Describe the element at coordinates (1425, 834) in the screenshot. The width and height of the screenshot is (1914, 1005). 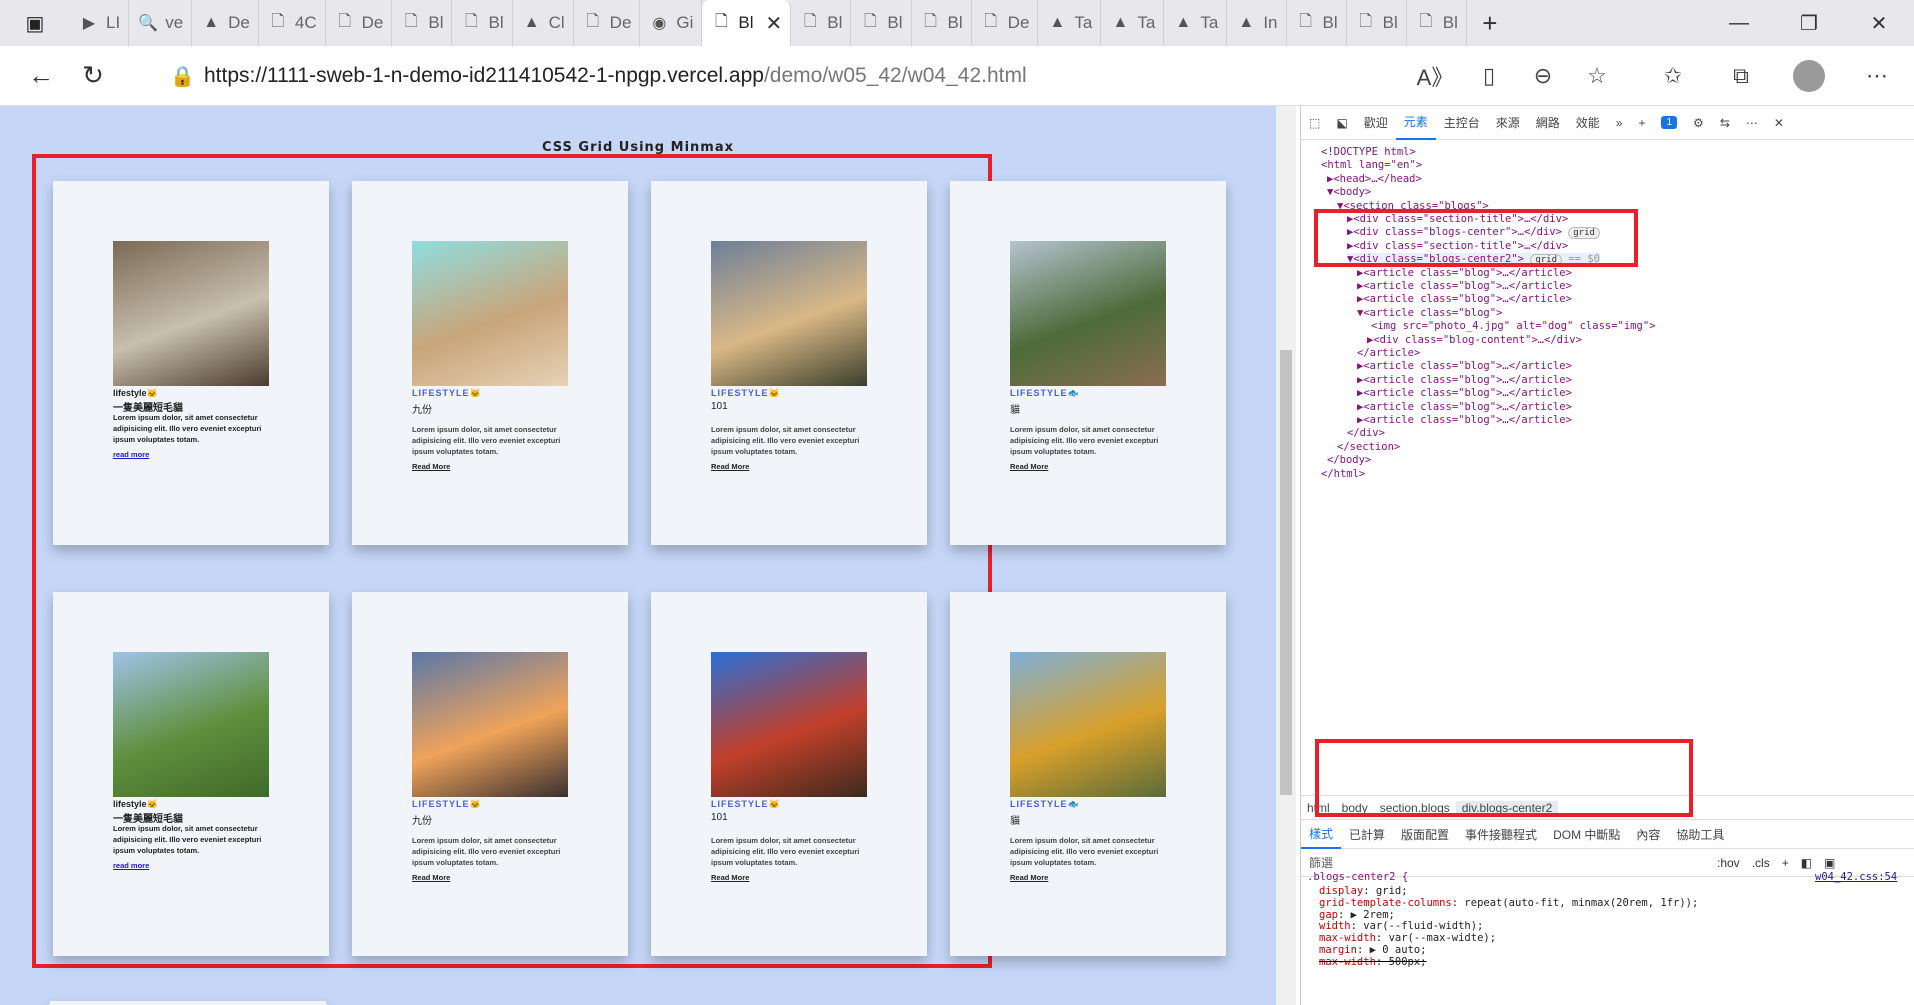
I see `styles-subtab: 版面配置` at that location.